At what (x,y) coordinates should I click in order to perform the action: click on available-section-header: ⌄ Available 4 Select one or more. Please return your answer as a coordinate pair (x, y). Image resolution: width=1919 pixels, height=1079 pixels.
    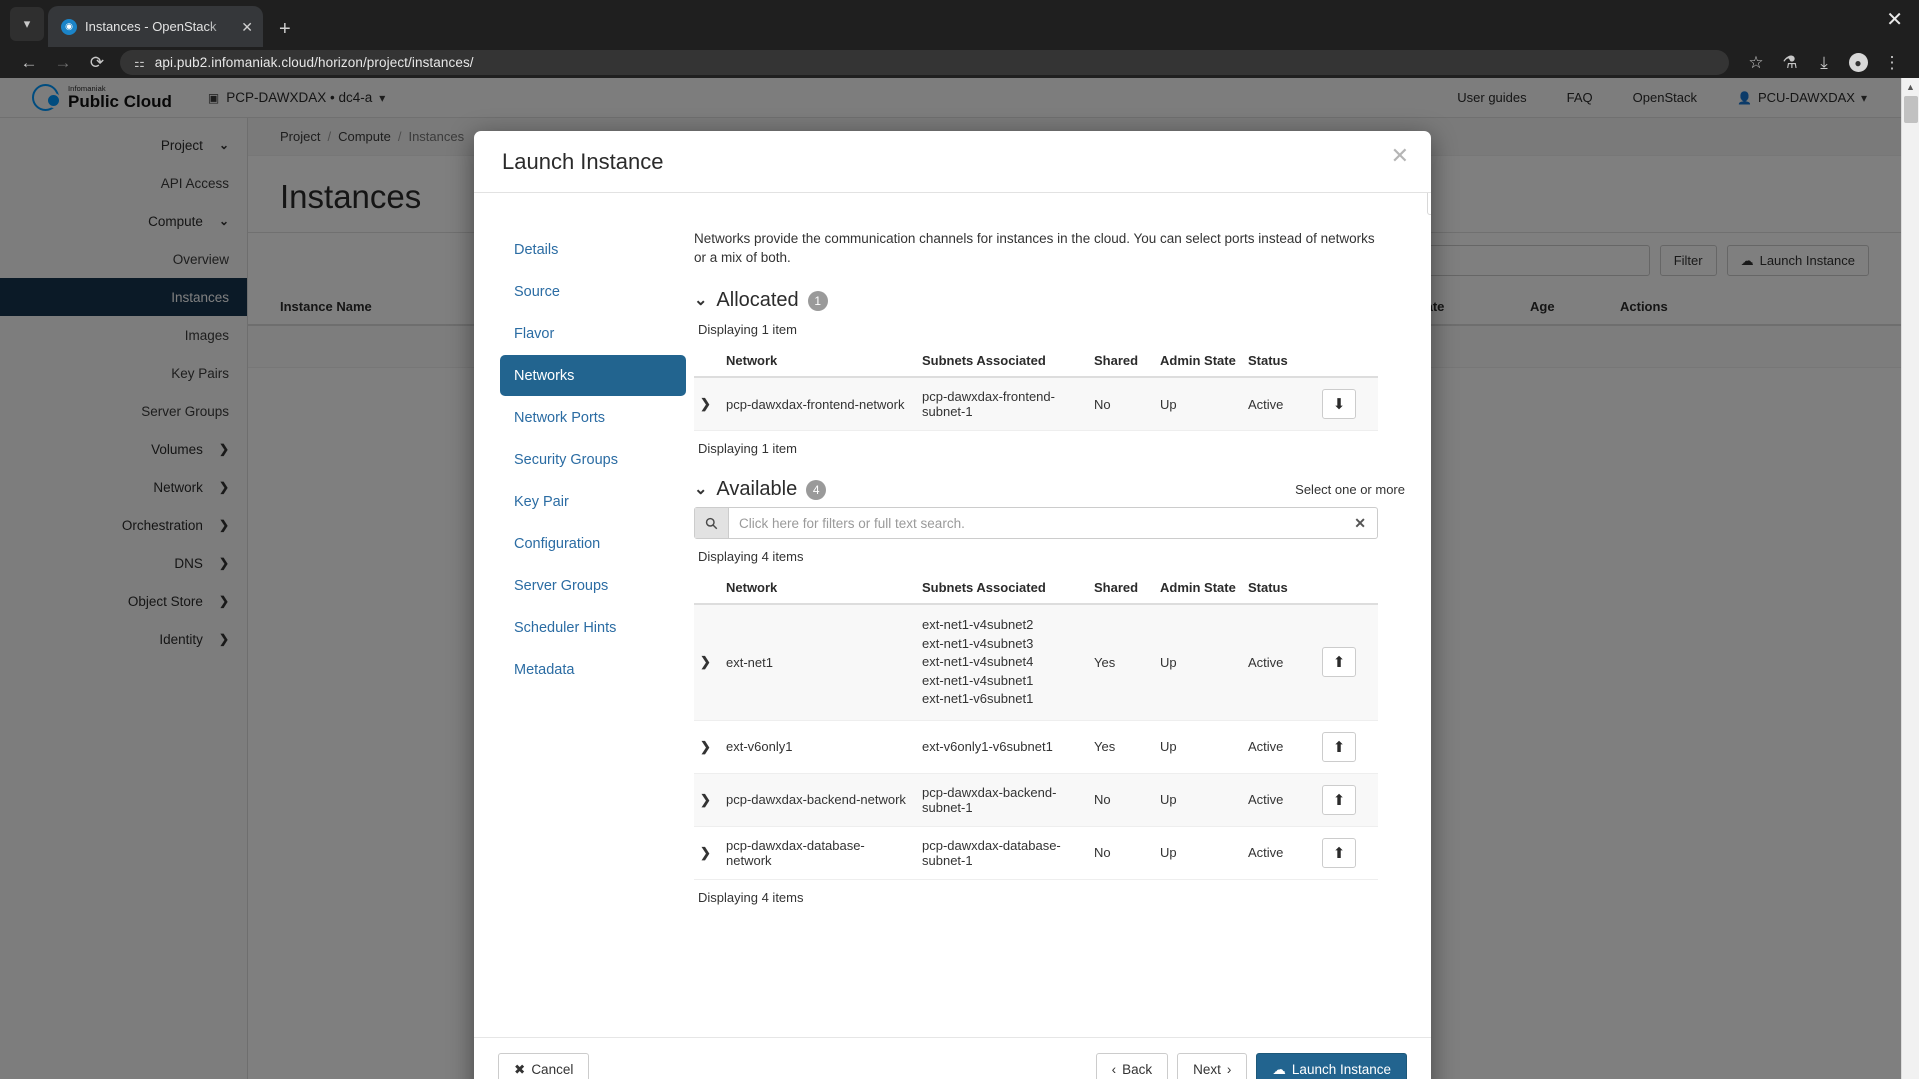
    Looking at the image, I should click on (1049, 489).